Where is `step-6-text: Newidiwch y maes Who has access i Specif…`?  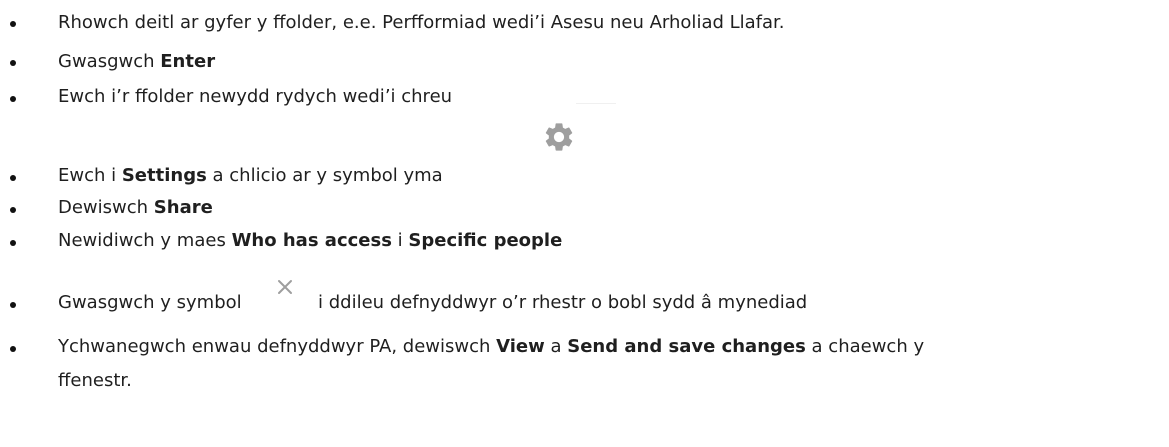 step-6-text: Newidiwch y maes Who has access i Specif… is located at coordinates (310, 240).